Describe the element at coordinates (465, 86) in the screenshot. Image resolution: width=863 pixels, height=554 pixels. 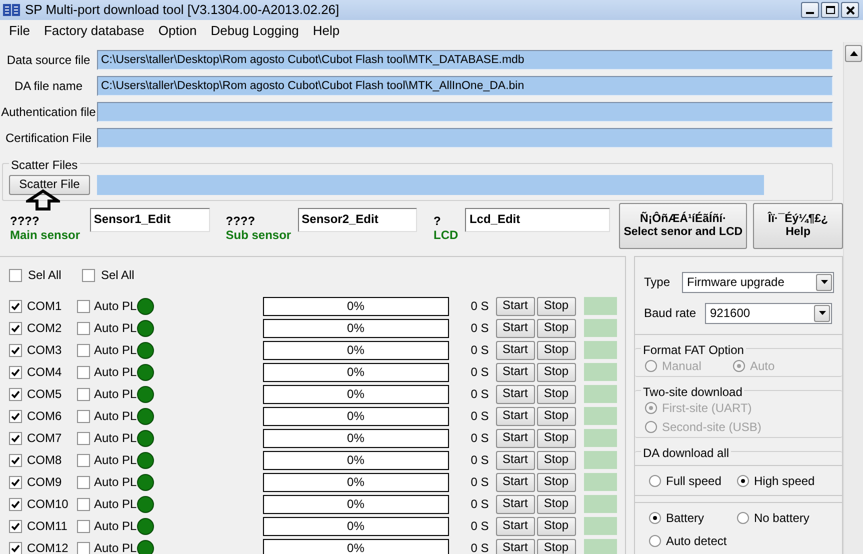
I see `file-path-field: C:\Users\taller\Desktop\Rom agosto Cubot\Cubot Flash tool\MTK_AllInOne_DA.bin` at that location.